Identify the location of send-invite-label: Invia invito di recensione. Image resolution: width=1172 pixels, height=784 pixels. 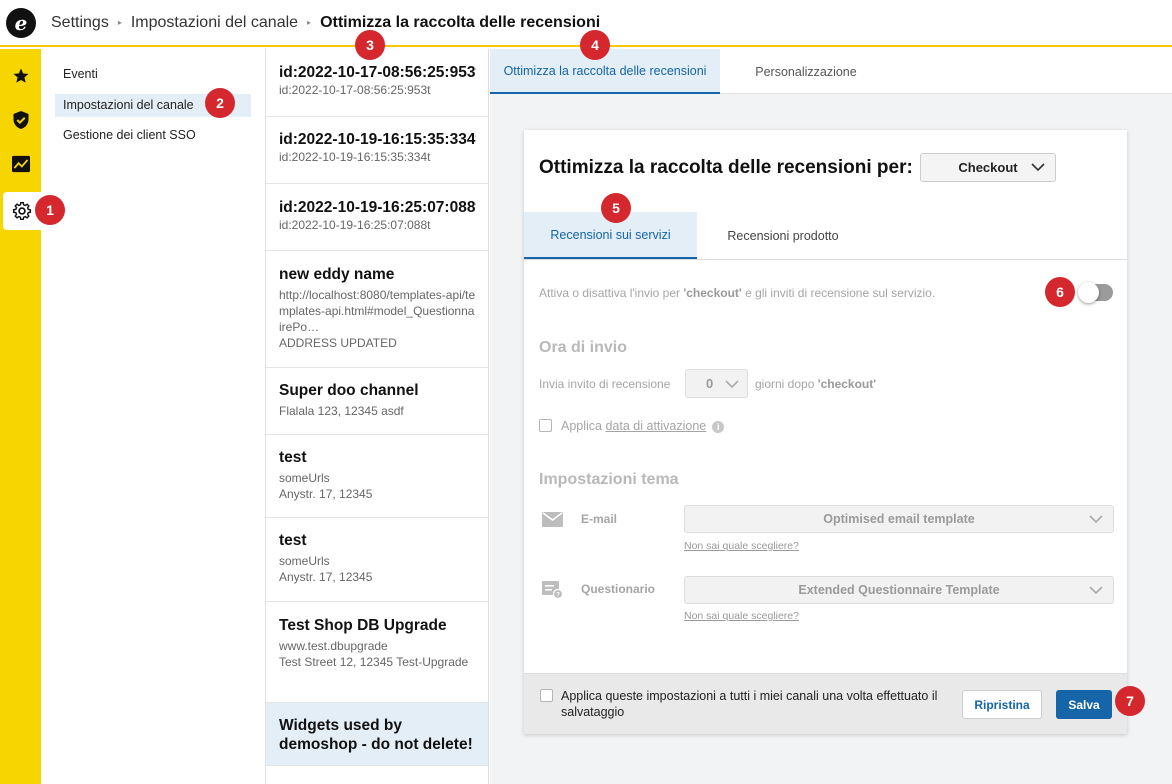
(605, 384).